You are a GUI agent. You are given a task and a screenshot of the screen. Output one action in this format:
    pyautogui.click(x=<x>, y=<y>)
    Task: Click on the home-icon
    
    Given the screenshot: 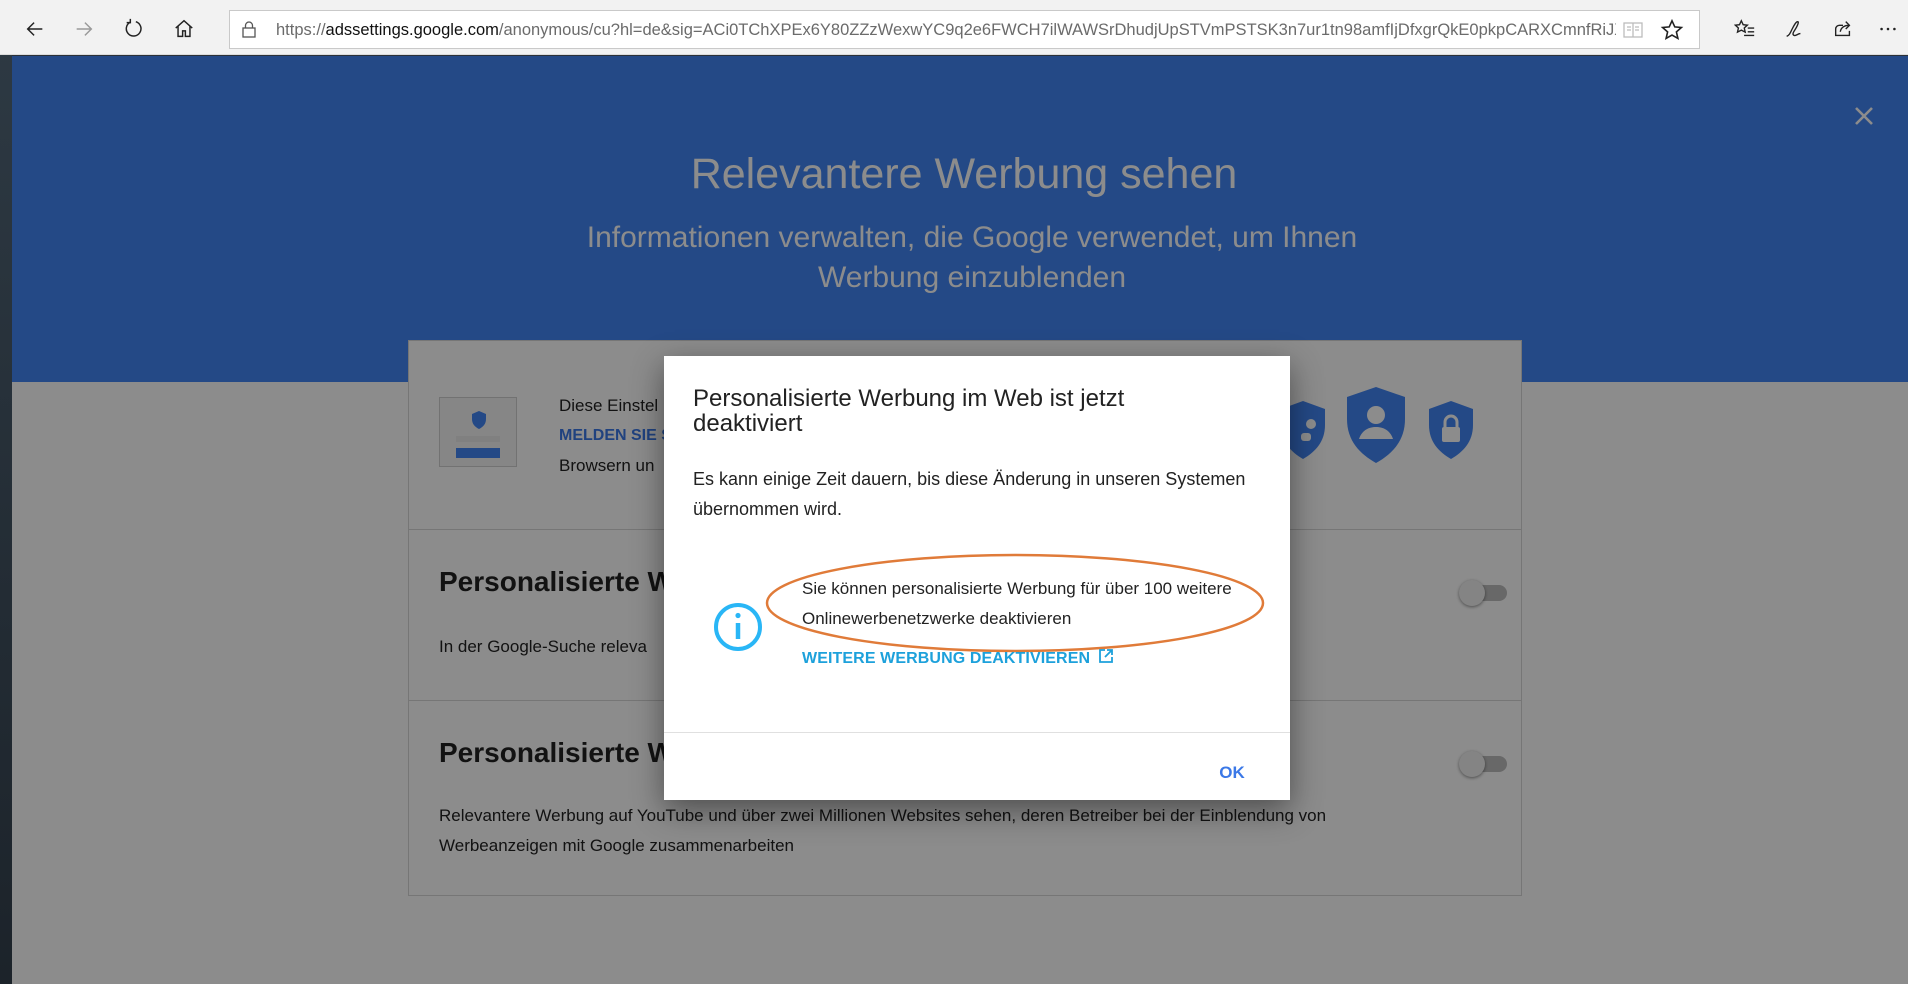 What is the action you would take?
    pyautogui.click(x=184, y=29)
    